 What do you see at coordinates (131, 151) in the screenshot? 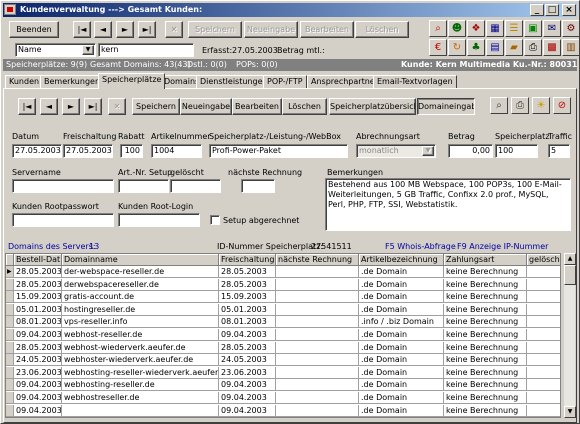
I see `rabatt-input: 100` at bounding box center [131, 151].